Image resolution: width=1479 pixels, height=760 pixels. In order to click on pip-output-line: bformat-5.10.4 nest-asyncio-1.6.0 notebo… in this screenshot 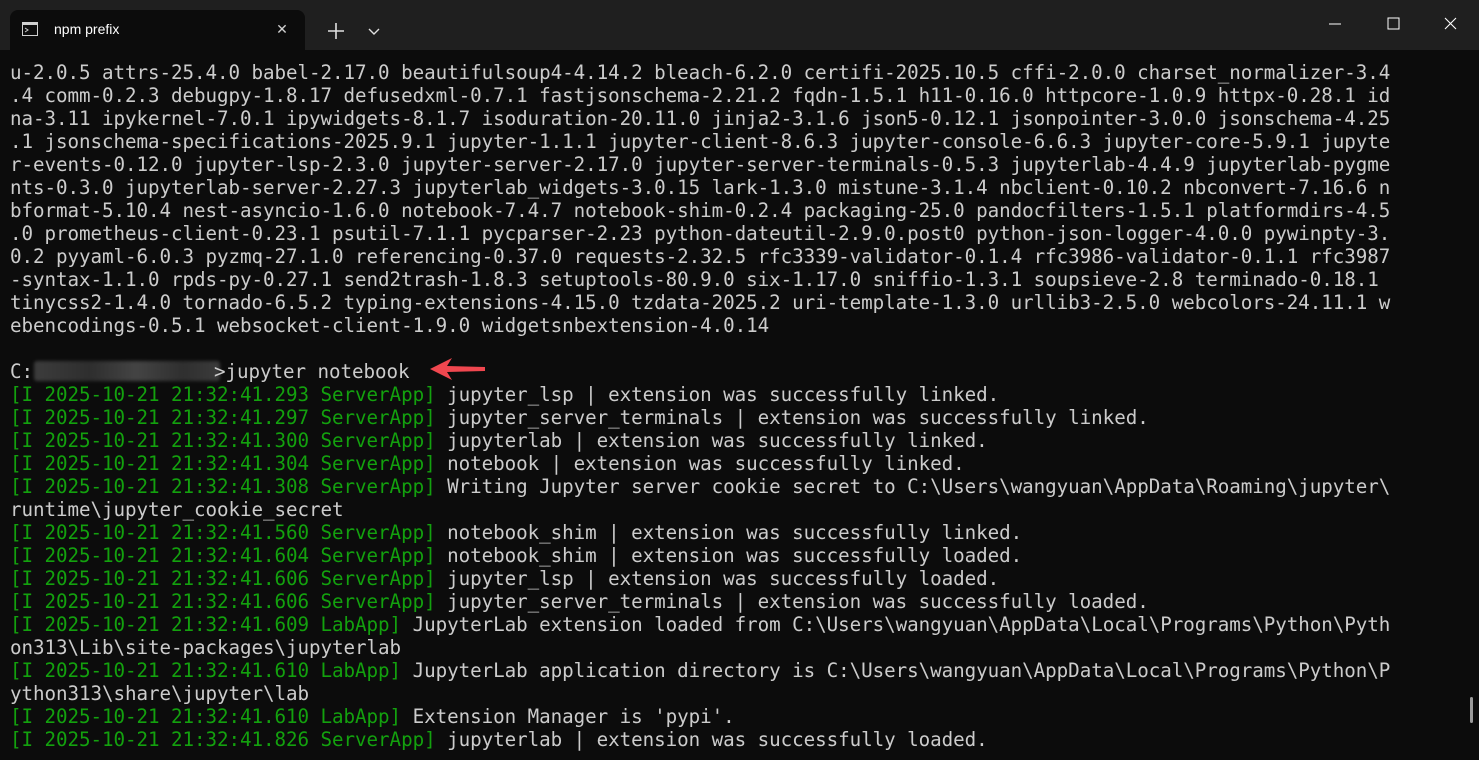, I will do `click(700, 210)`.